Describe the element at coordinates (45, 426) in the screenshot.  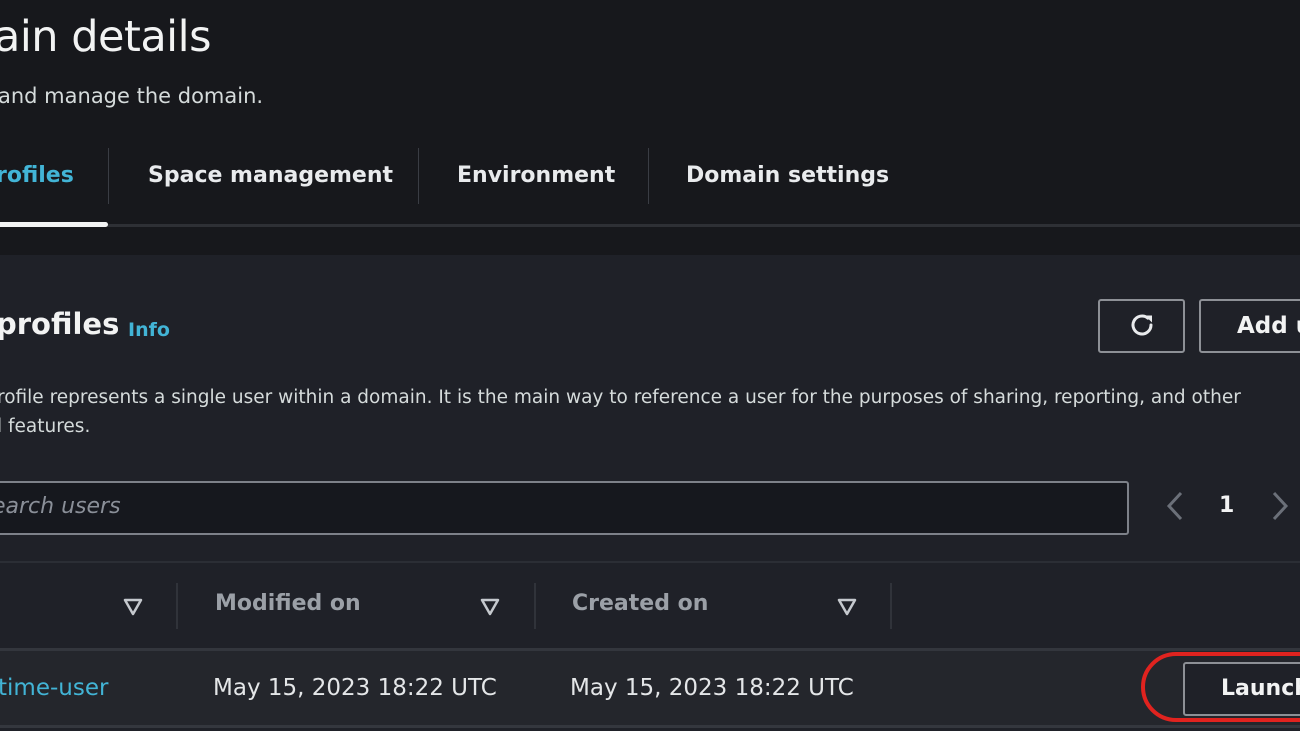
I see `description-line-2: l features.` at that location.